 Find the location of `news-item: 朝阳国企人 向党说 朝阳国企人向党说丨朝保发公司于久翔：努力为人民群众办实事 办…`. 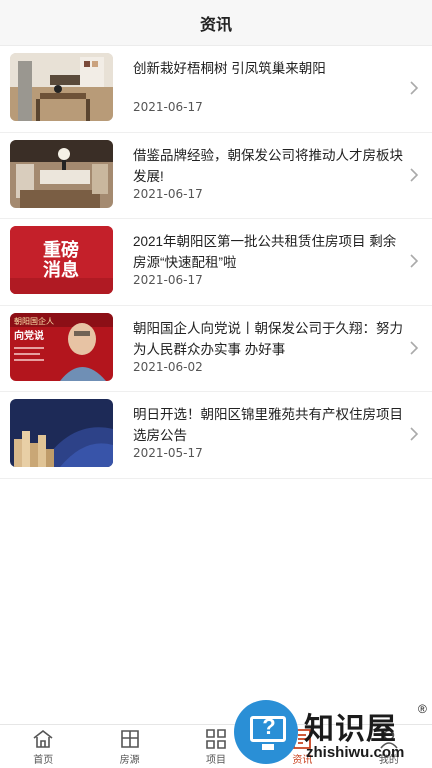

news-item: 朝阳国企人 向党说 朝阳国企人向党说丨朝保发公司于久翔：努力为人民群众办实事 办… is located at coordinates (216, 349).